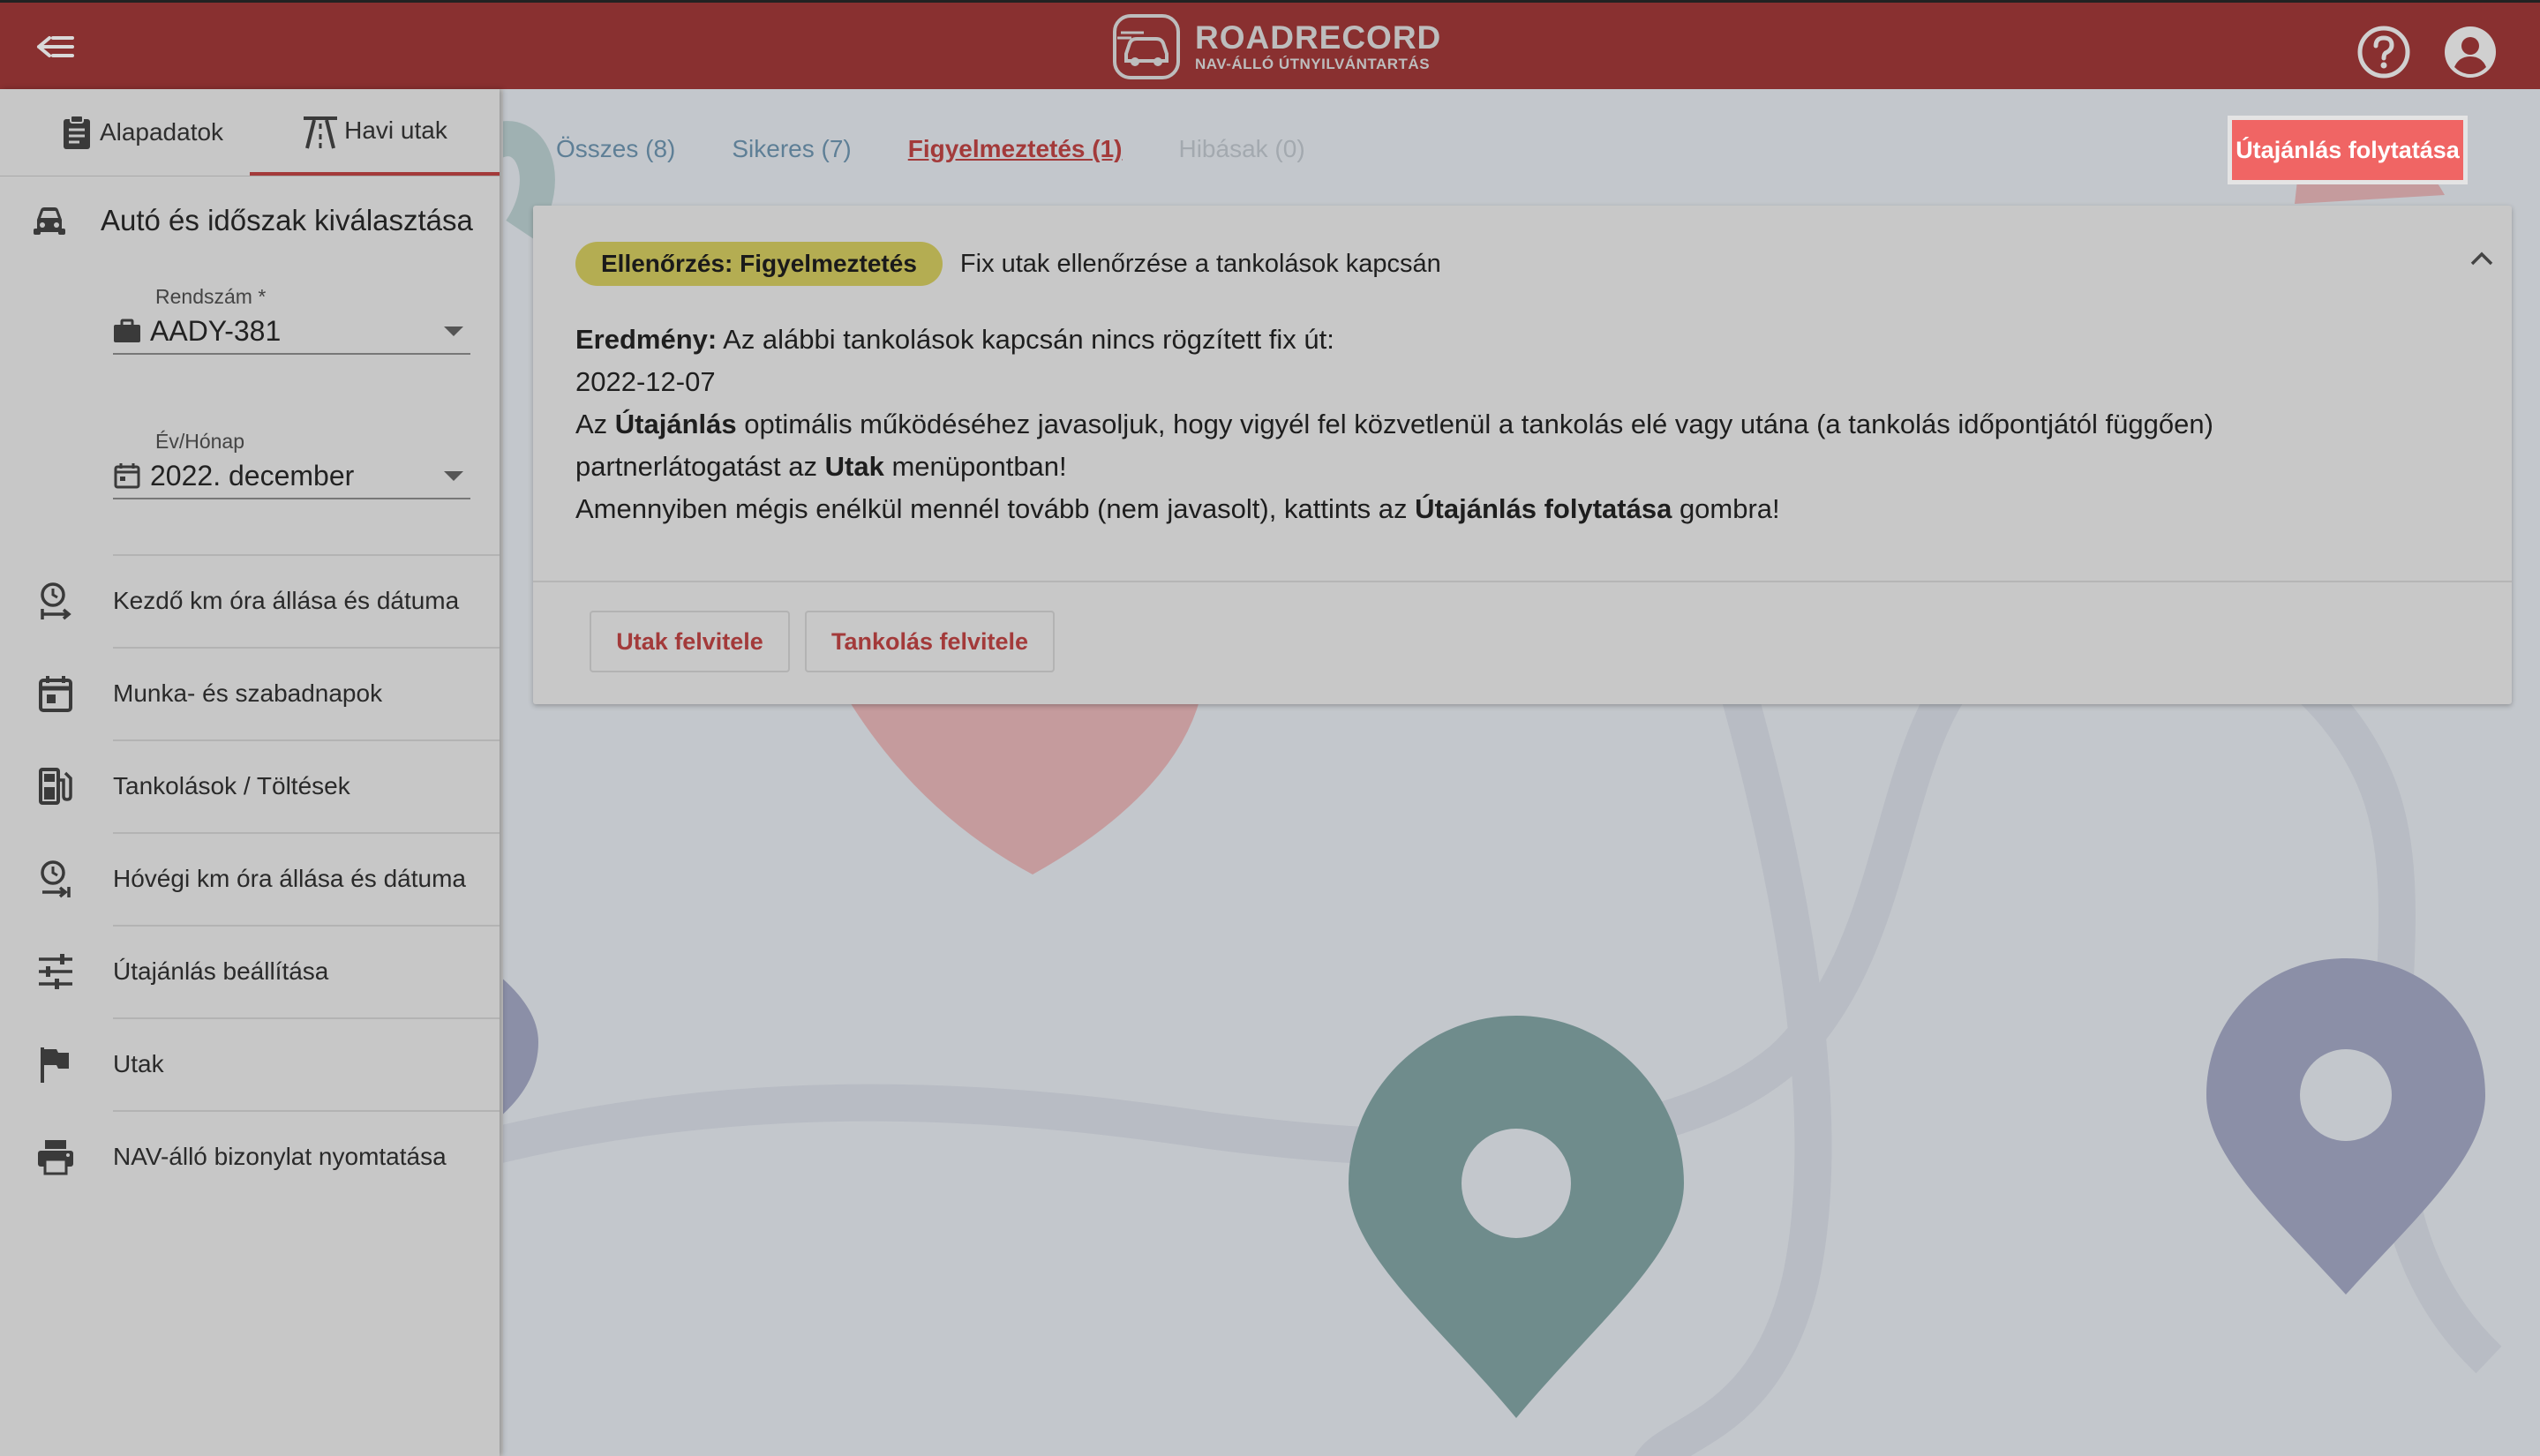  I want to click on account-circle-icon, so click(2470, 52).